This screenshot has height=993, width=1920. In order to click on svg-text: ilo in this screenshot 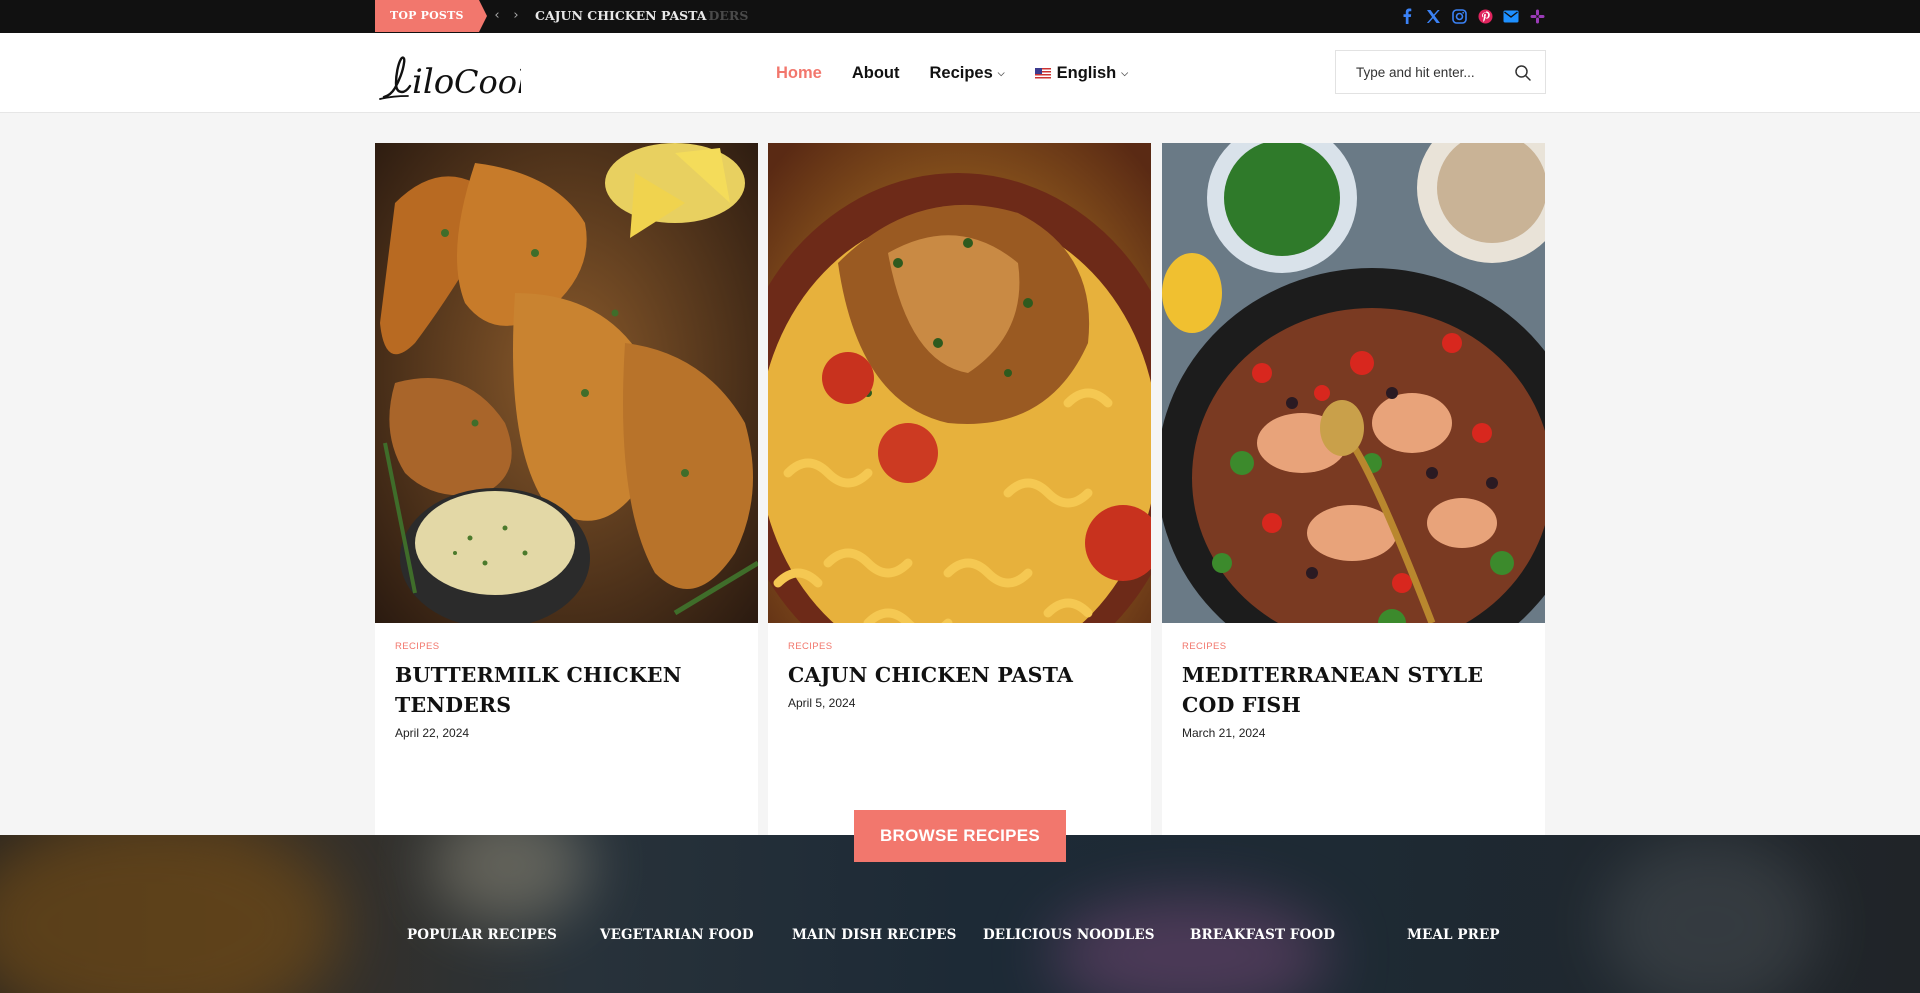, I will do `click(433, 82)`.